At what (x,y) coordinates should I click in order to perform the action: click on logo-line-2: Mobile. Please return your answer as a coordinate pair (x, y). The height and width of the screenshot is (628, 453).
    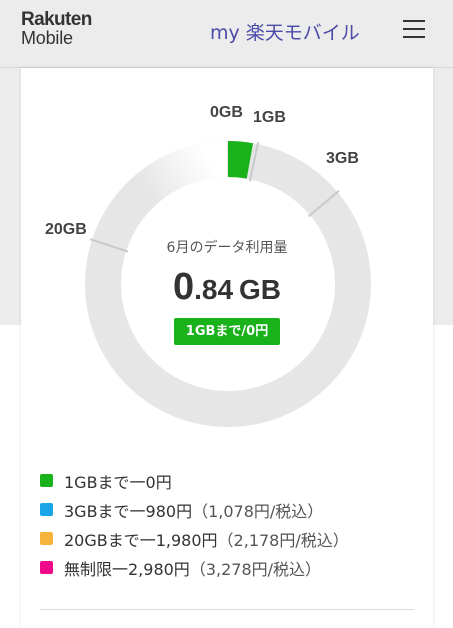
    Looking at the image, I should click on (47, 38).